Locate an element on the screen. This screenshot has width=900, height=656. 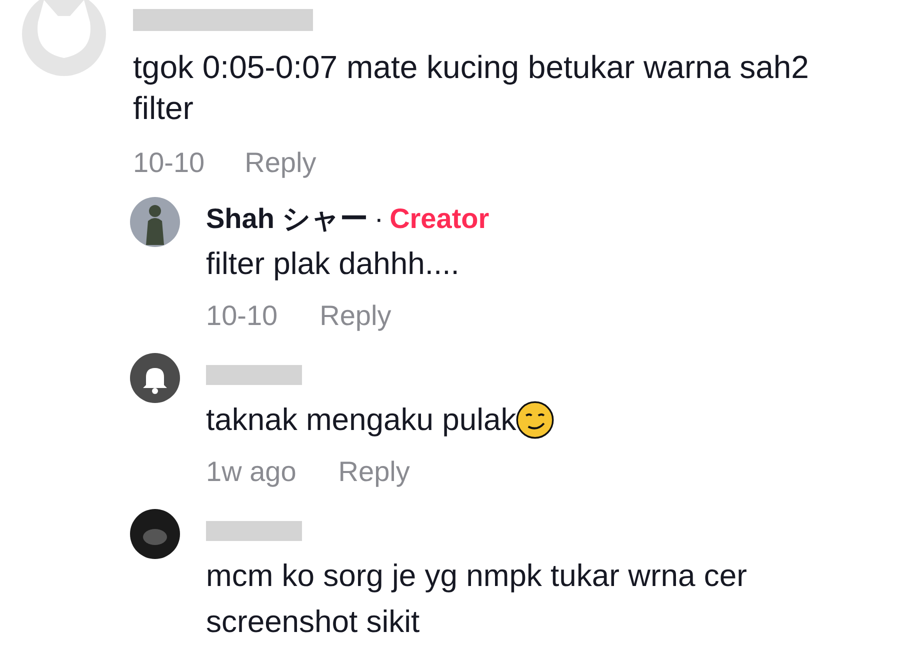
bell-avatar-icon is located at coordinates (155, 378).